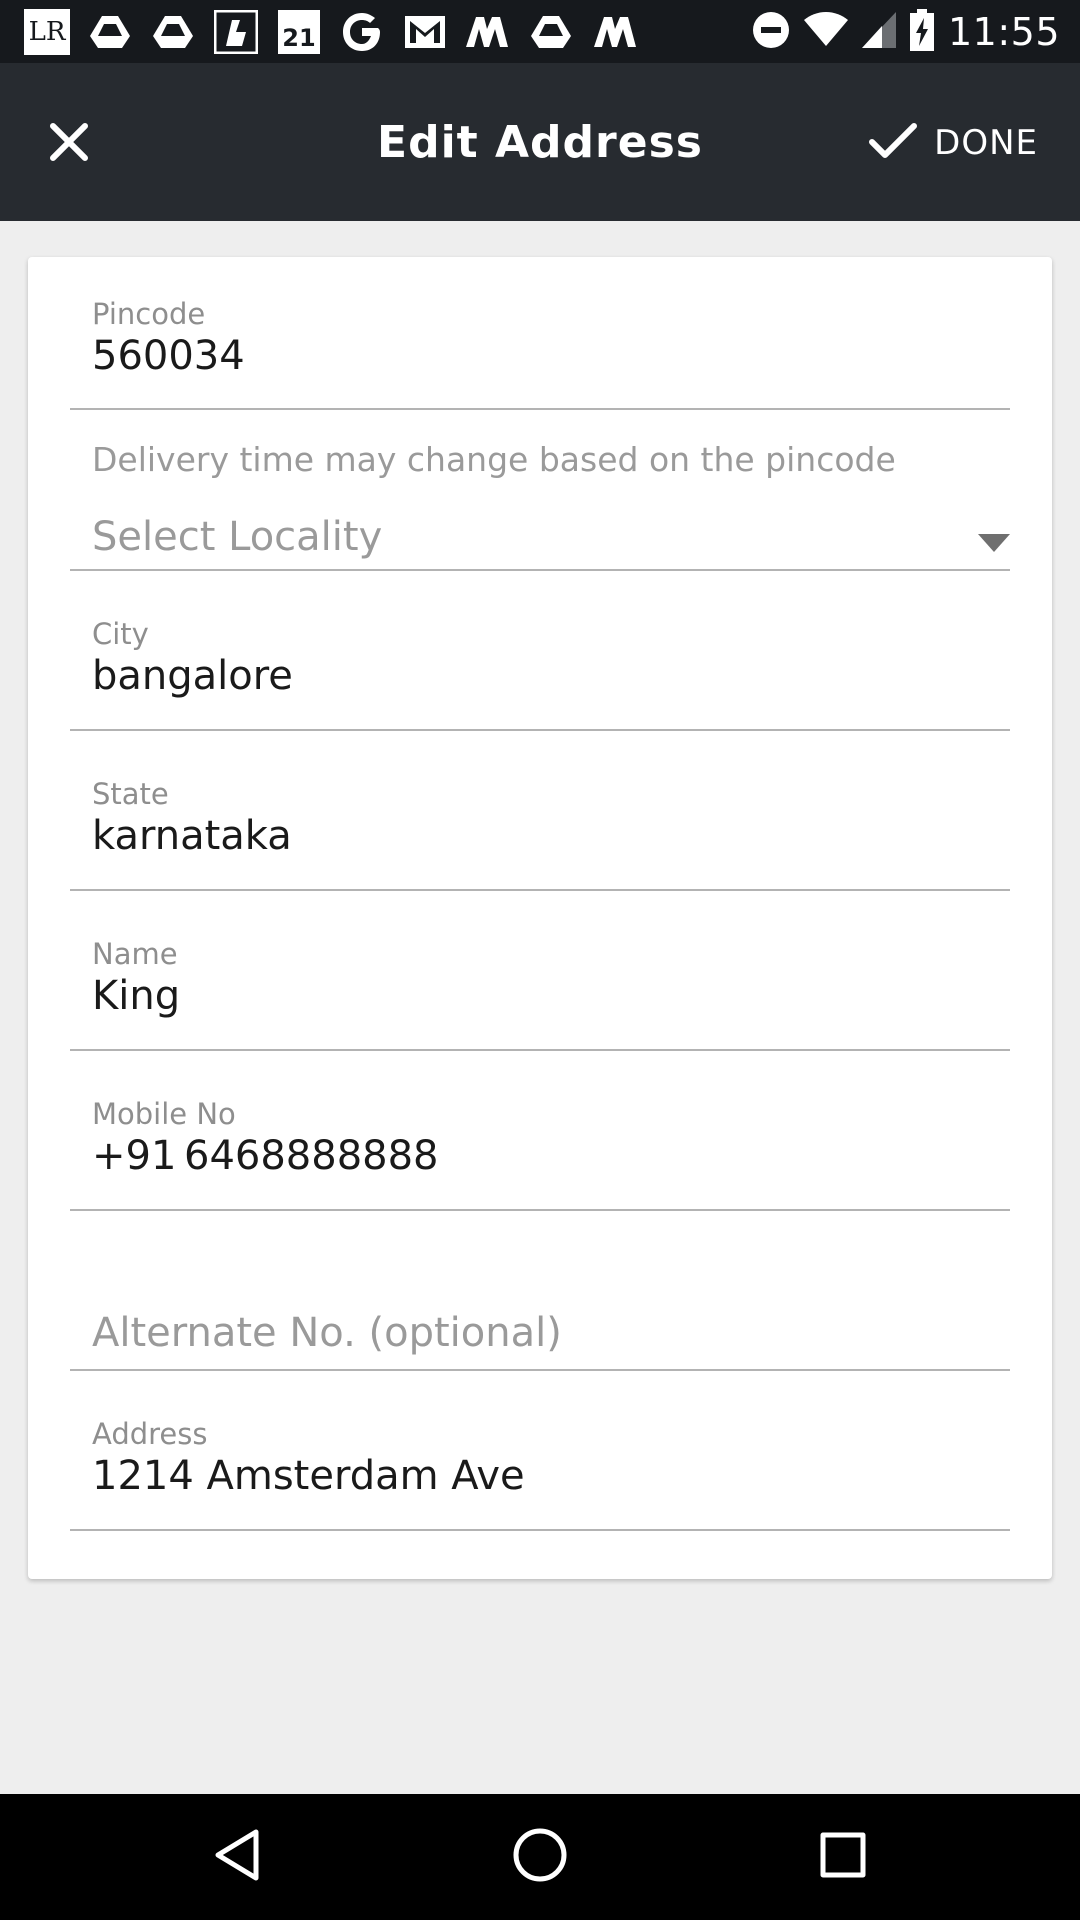 The height and width of the screenshot is (1920, 1080). Describe the element at coordinates (168, 356) in the screenshot. I see `pincode-value: 560034` at that location.